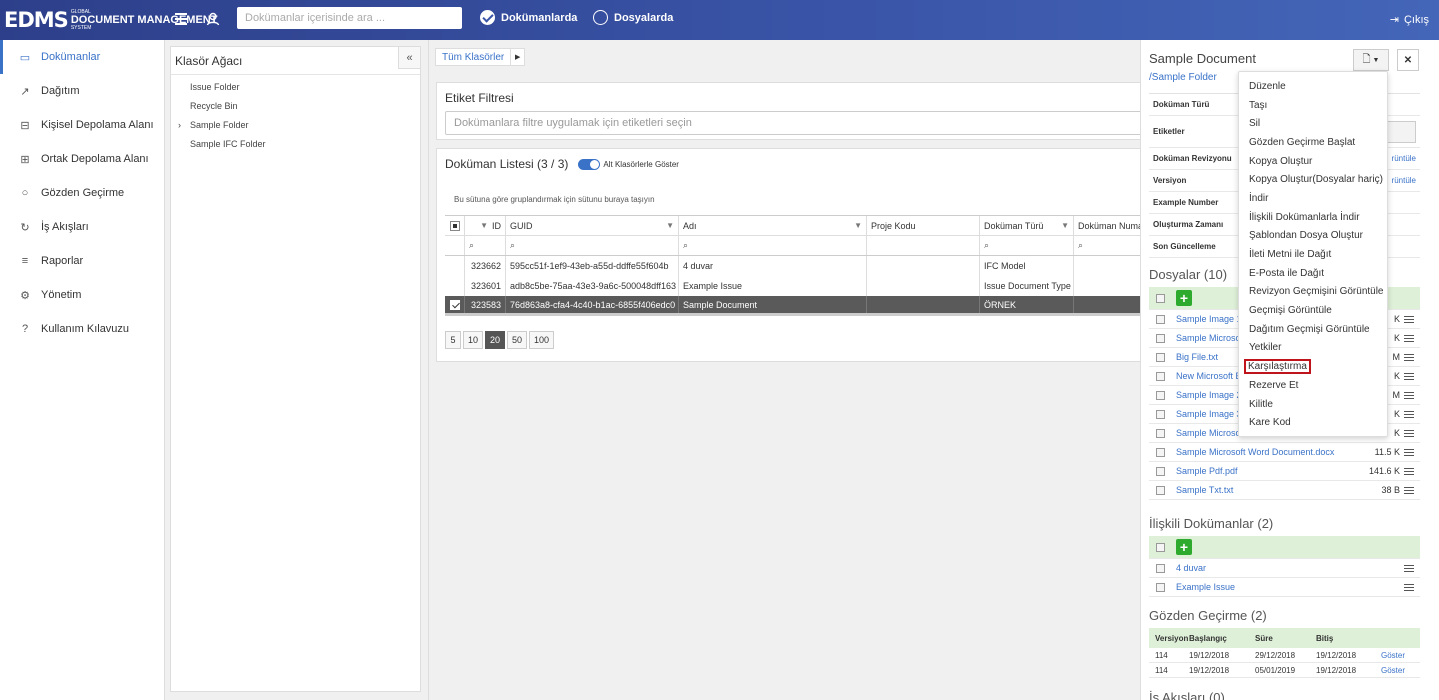 The height and width of the screenshot is (700, 1439). What do you see at coordinates (454, 304) in the screenshot?
I see `row-checkbox` at bounding box center [454, 304].